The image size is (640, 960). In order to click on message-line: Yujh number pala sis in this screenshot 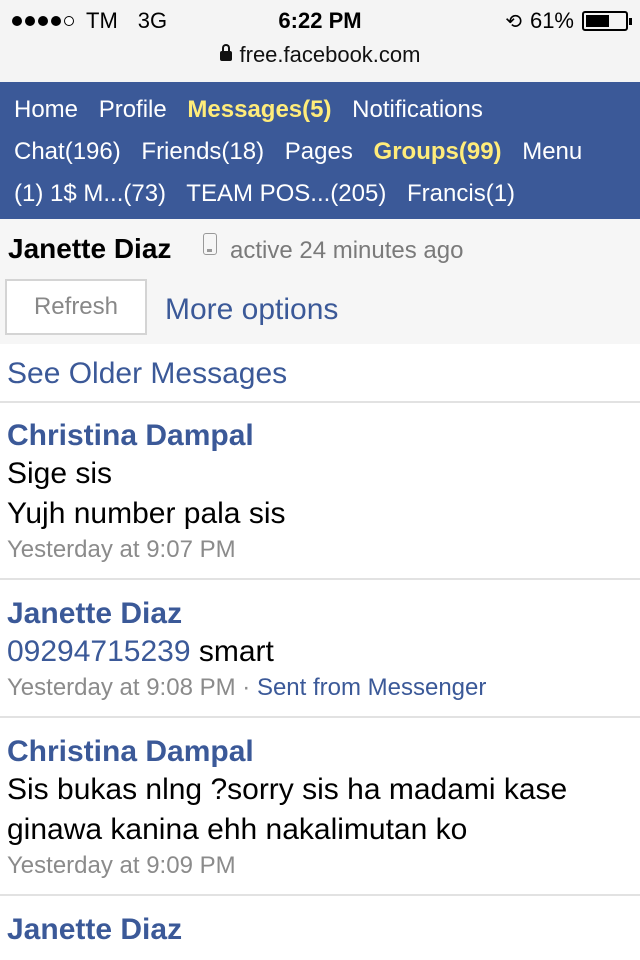, I will do `click(146, 513)`.